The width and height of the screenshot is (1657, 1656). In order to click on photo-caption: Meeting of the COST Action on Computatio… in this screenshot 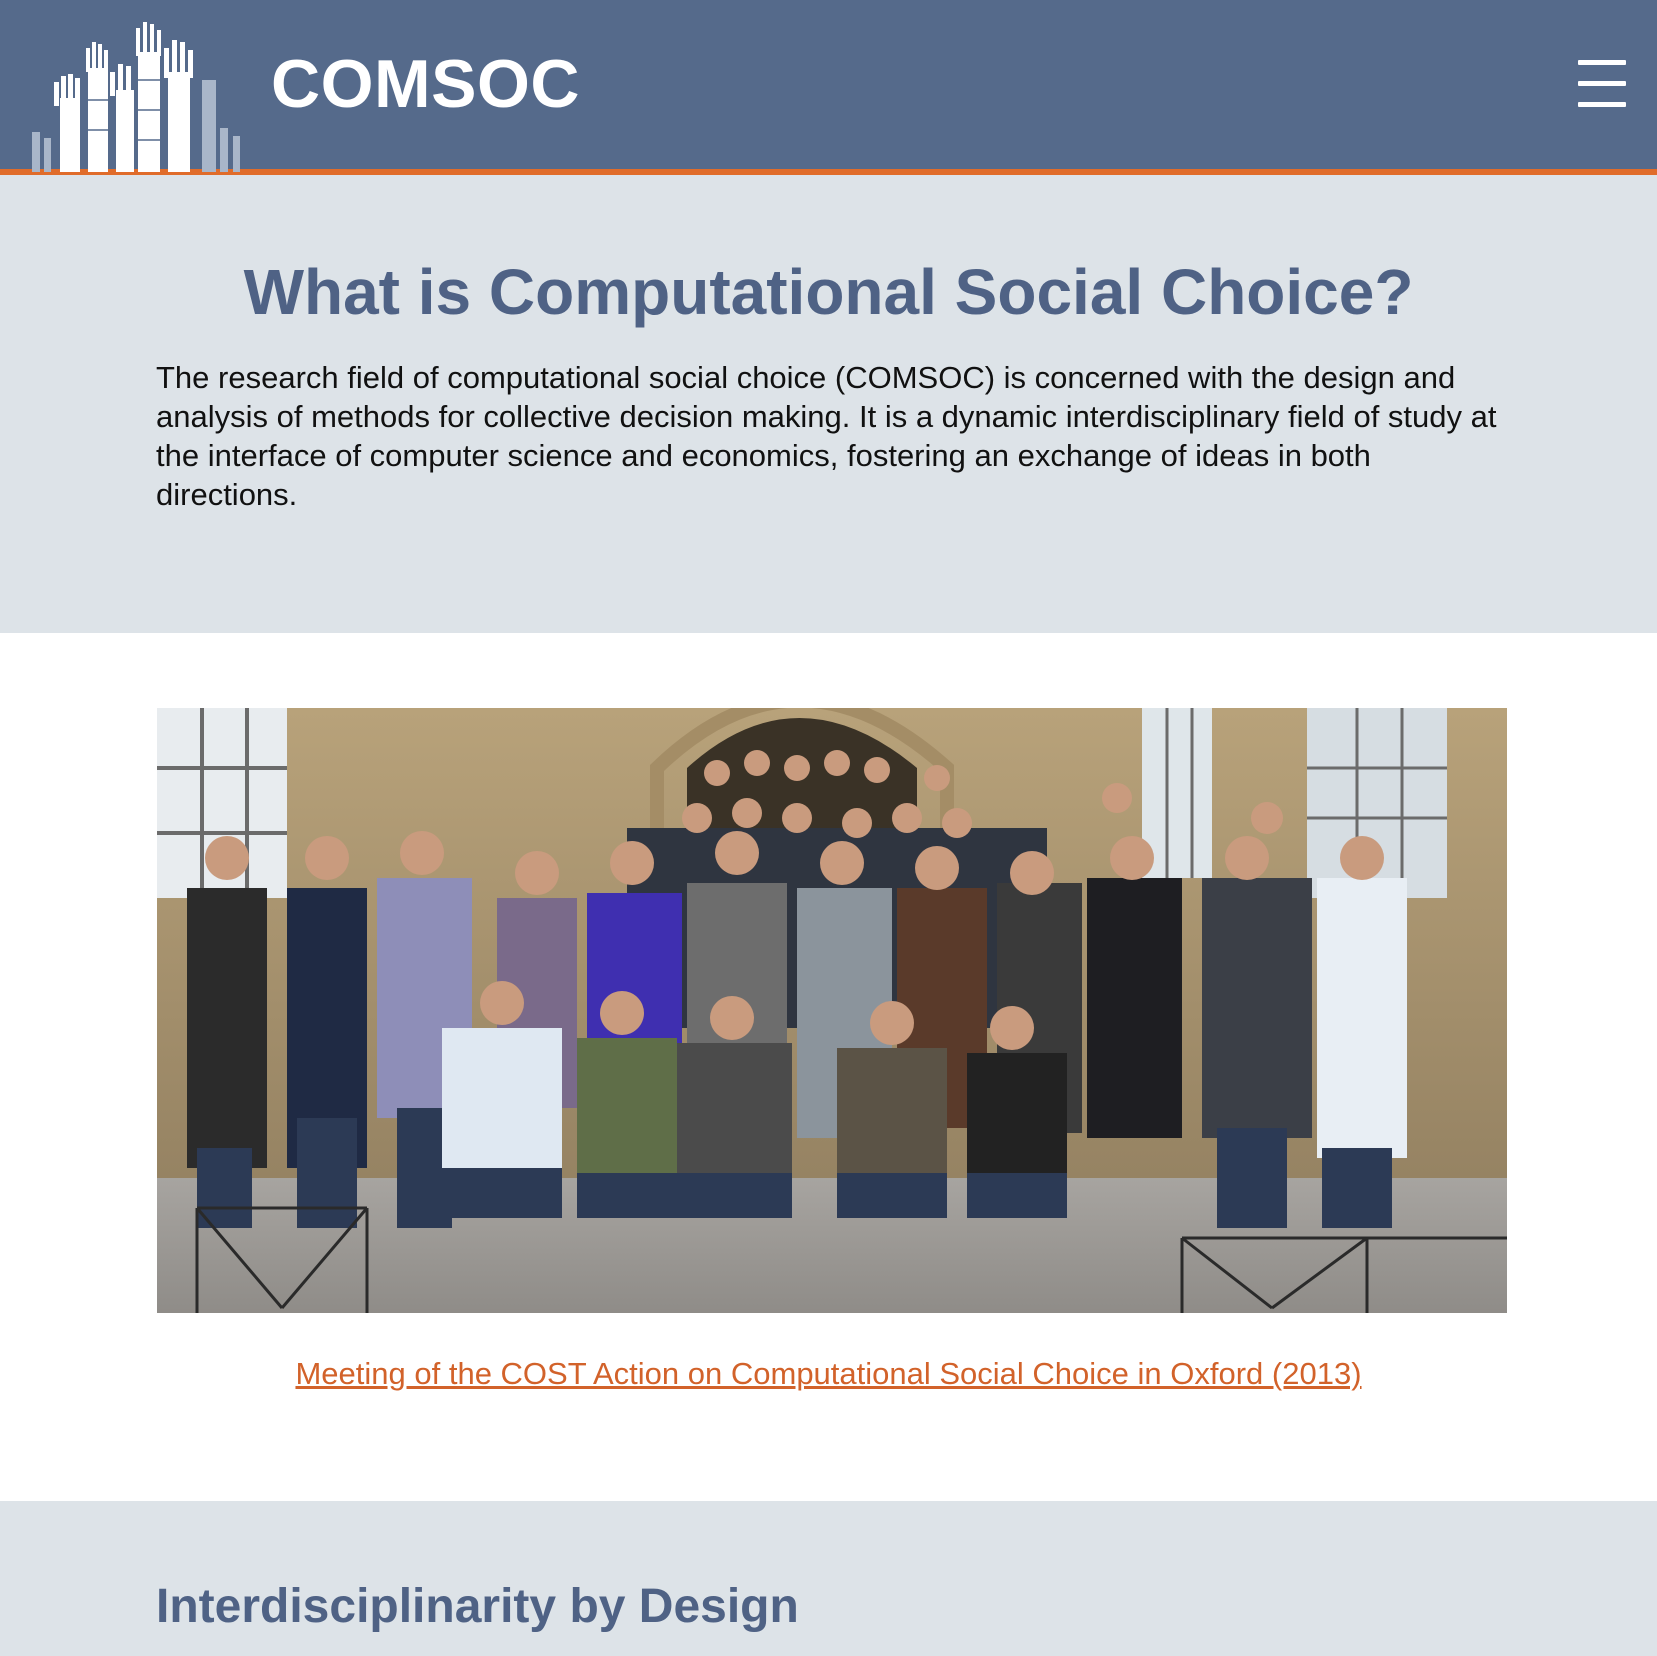, I will do `click(828, 1374)`.